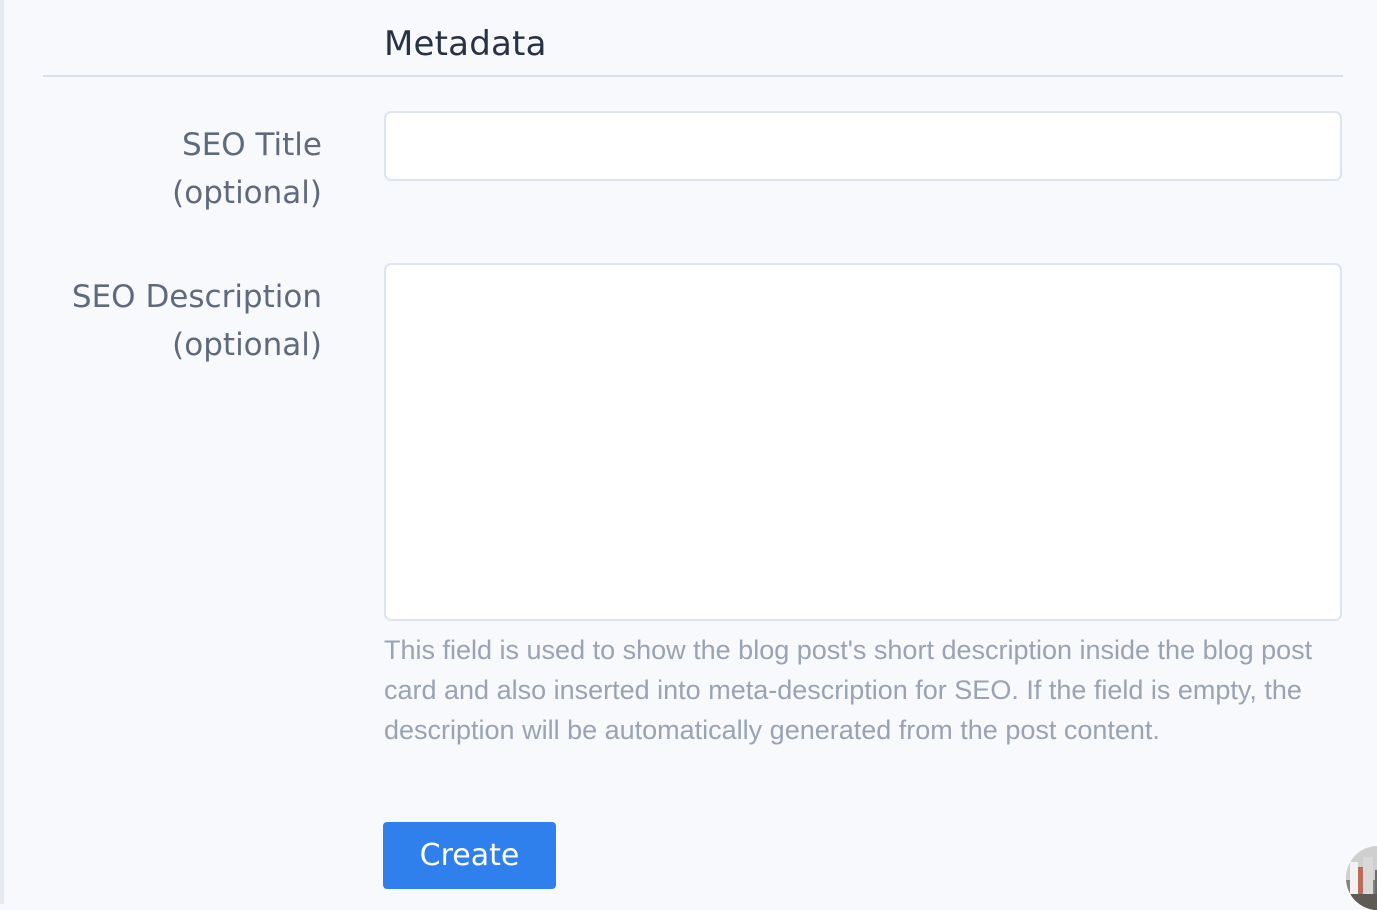  What do you see at coordinates (196, 321) in the screenshot?
I see `seo-description-label: SEO Description (optional)` at bounding box center [196, 321].